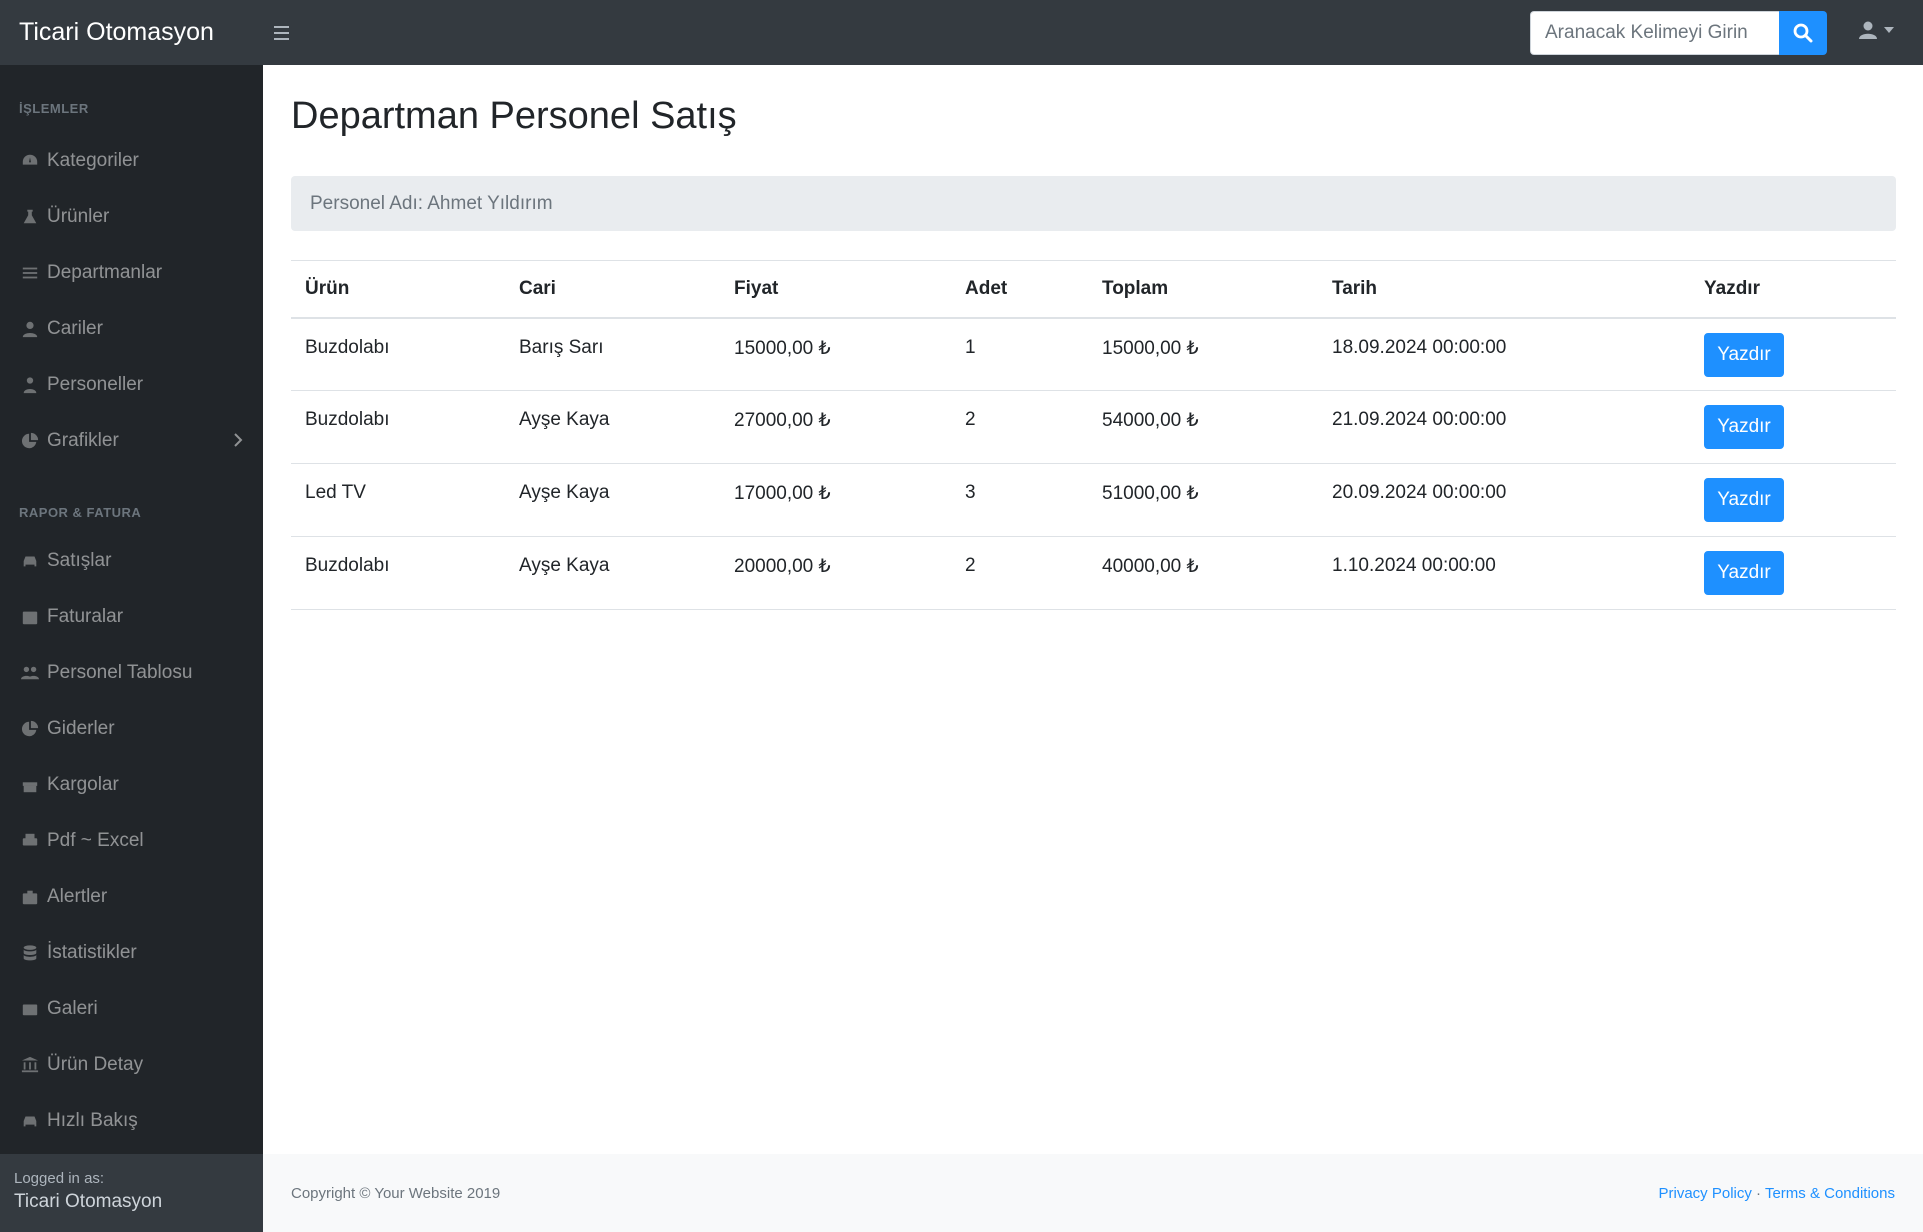 This screenshot has height=1232, width=1923. What do you see at coordinates (59, 1178) in the screenshot?
I see `logged-in-label: Logged in as:` at bounding box center [59, 1178].